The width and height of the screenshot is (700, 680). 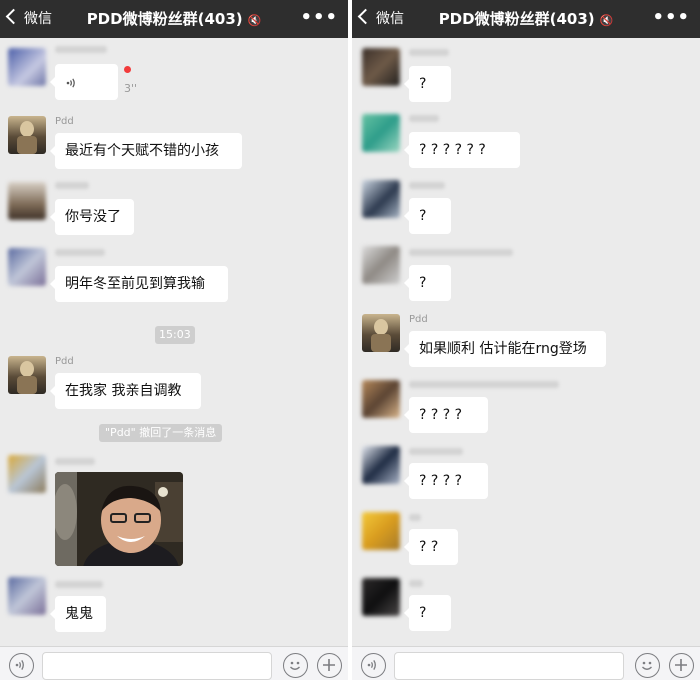 What do you see at coordinates (175, 335) in the screenshot?
I see `timestamp: 15:03` at bounding box center [175, 335].